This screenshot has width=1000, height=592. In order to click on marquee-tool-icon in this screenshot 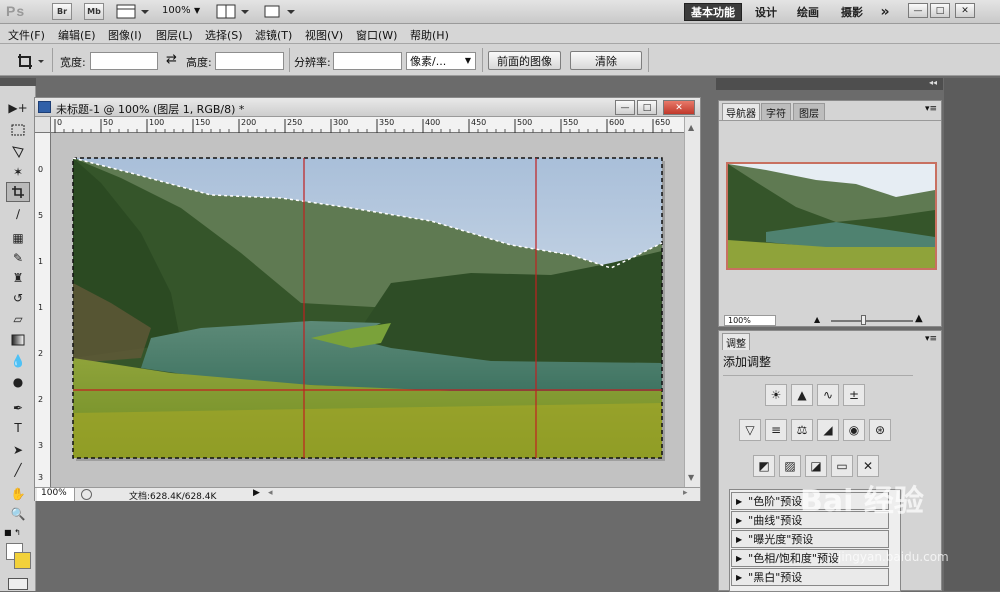, I will do `click(18, 130)`.